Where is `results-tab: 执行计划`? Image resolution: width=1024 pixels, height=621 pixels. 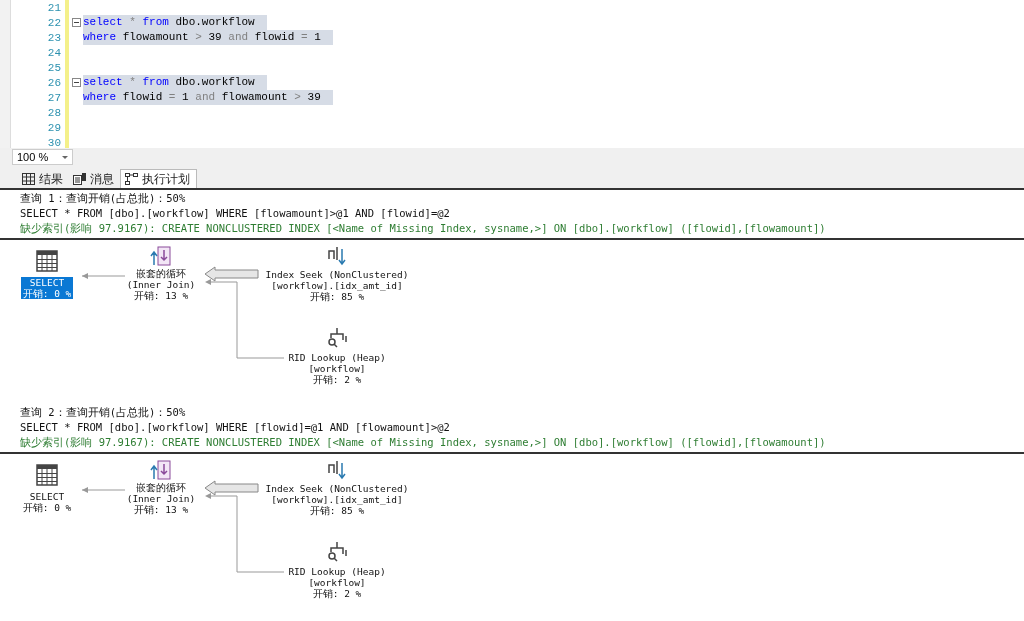 results-tab: 执行计划 is located at coordinates (158, 178).